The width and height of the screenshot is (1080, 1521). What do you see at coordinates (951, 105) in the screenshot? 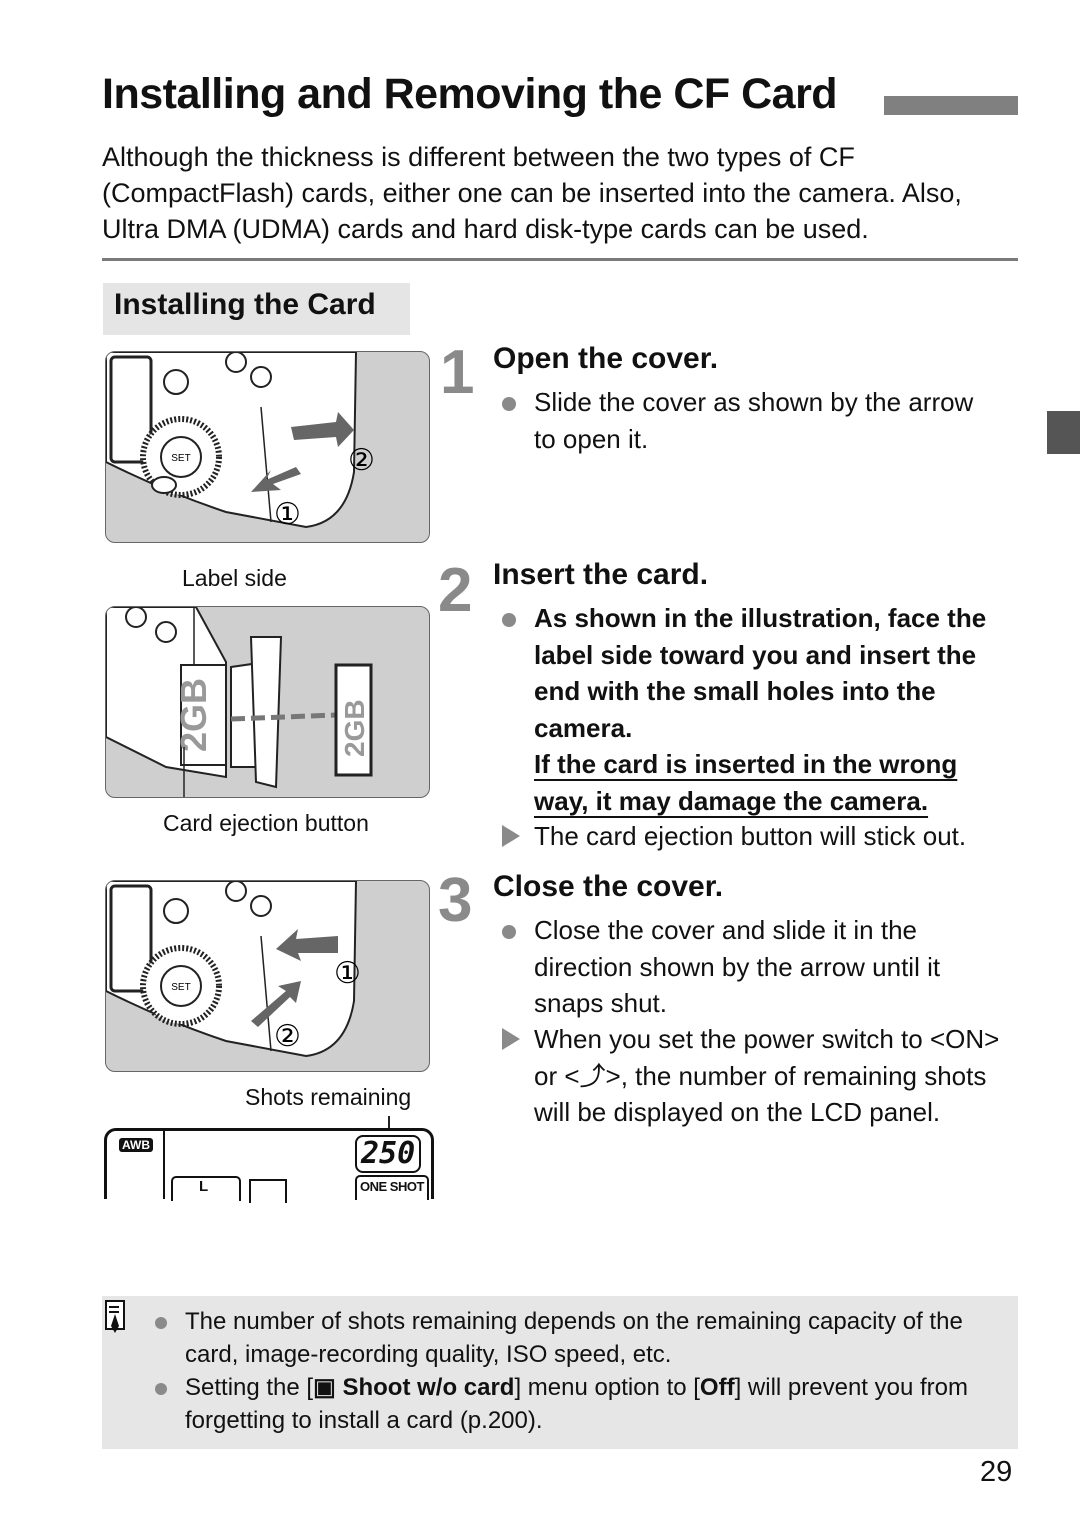
I see `title-decoration-bar` at bounding box center [951, 105].